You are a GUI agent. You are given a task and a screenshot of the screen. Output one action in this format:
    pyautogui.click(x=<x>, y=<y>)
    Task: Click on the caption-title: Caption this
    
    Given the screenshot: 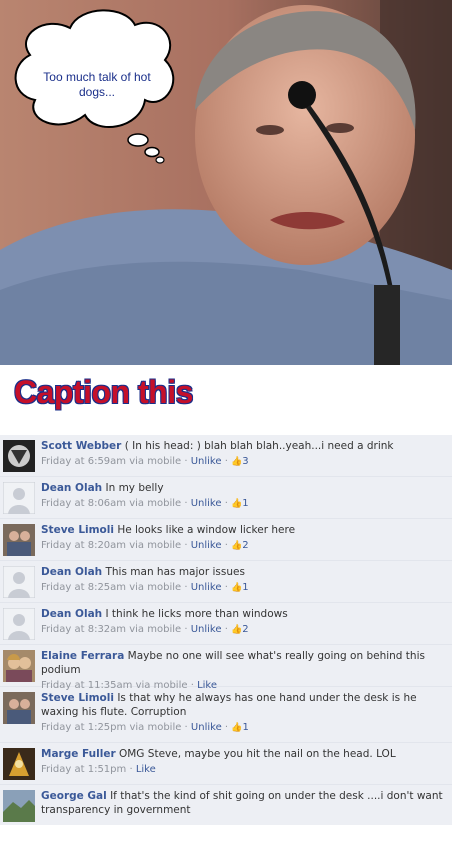 What is the action you would take?
    pyautogui.click(x=103, y=392)
    